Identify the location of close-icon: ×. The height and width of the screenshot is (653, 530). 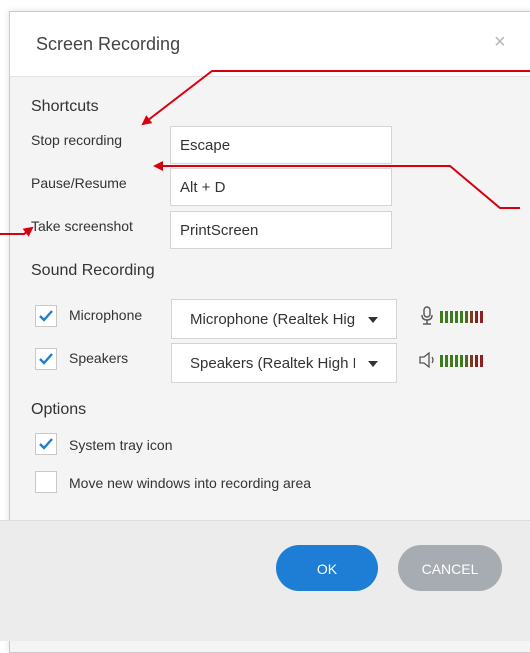
(500, 42).